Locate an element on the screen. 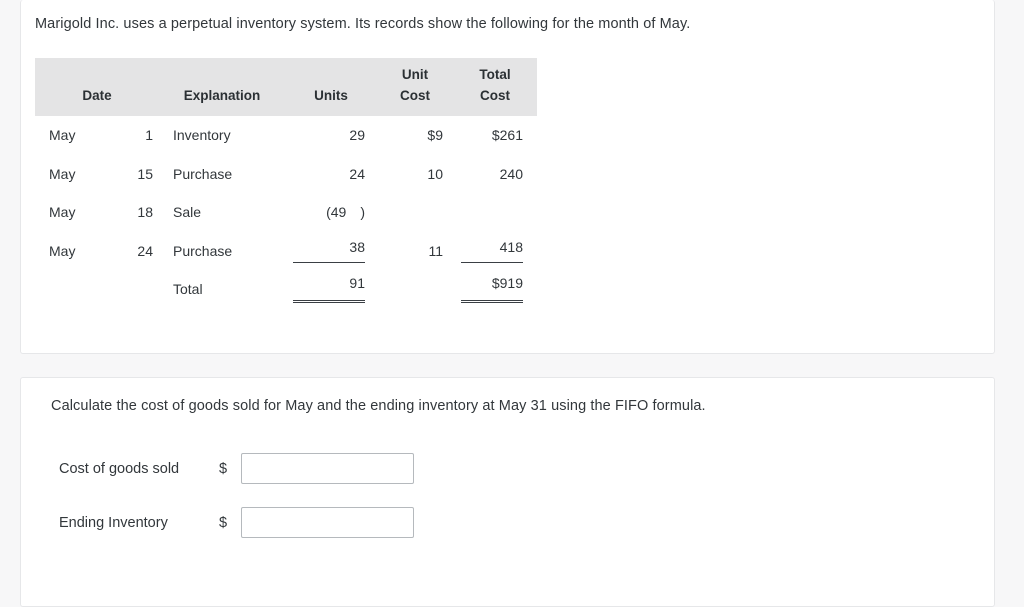 The height and width of the screenshot is (607, 1024). cell-total-cost: 418 is located at coordinates (495, 251).